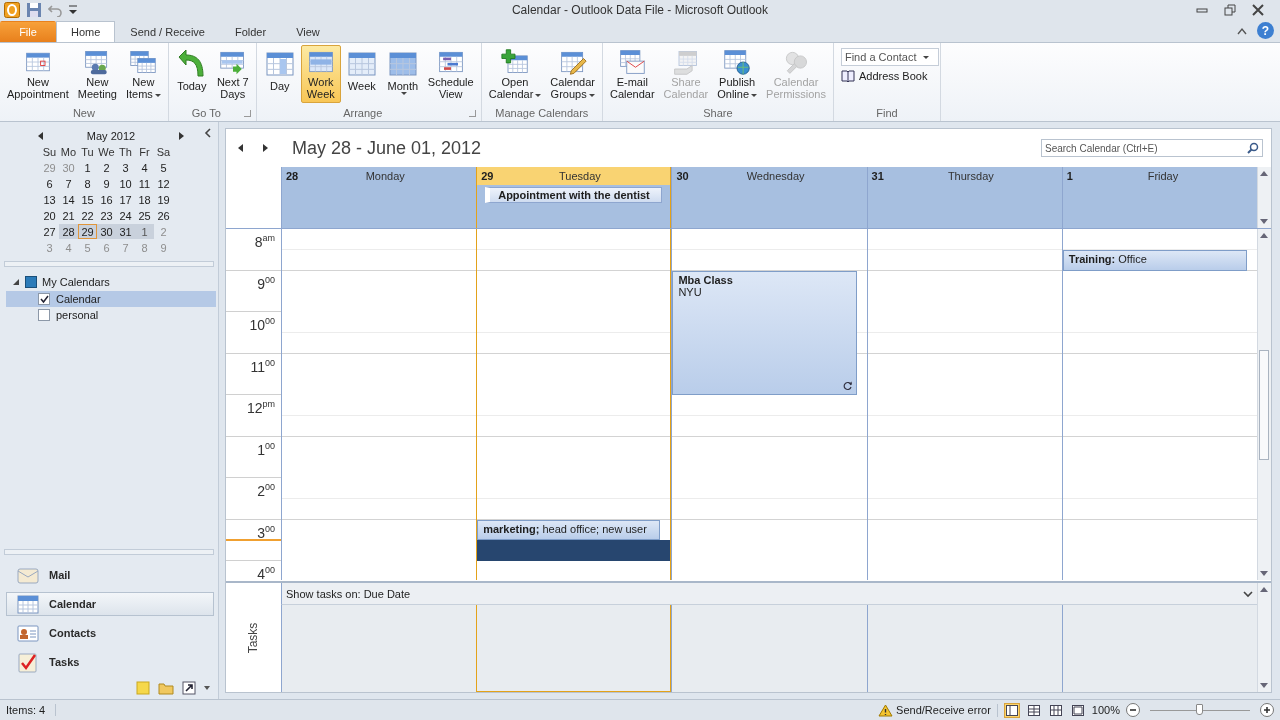  Describe the element at coordinates (450, 74) in the screenshot. I see `ribbon-button: Schedule View` at that location.